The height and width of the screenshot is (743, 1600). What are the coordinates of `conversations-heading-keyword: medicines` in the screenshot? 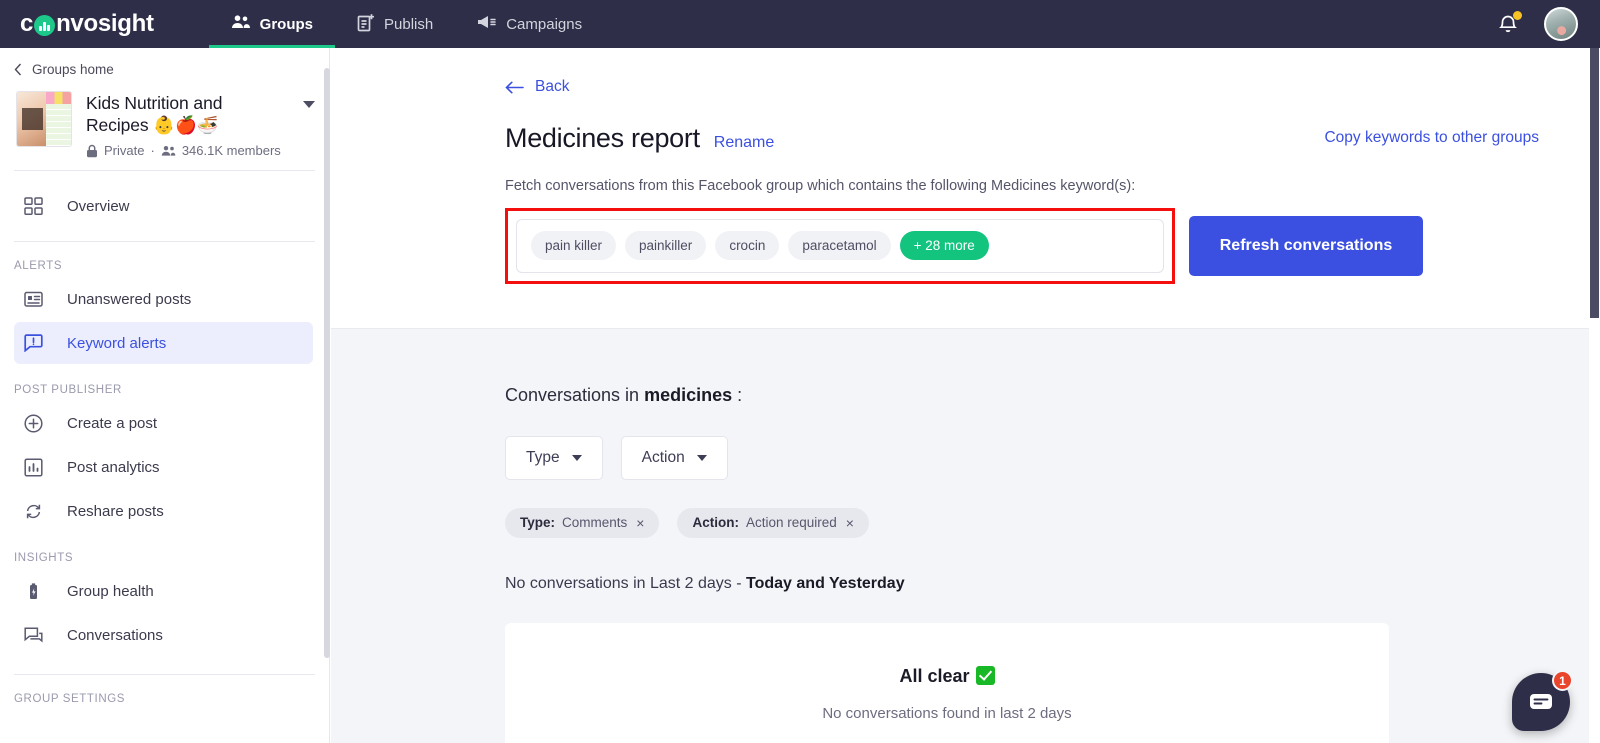 It's located at (688, 394).